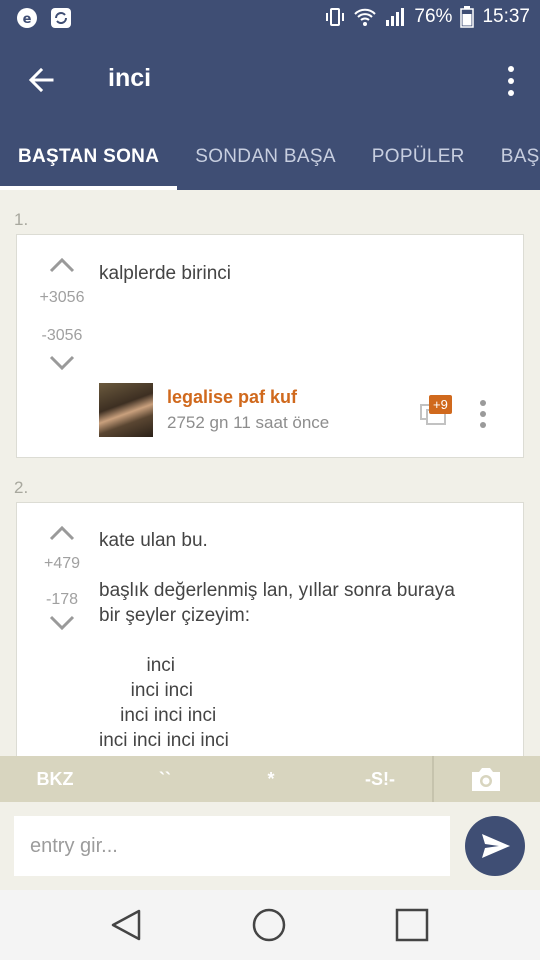  I want to click on author-name: legalise paf kuf, so click(232, 397).